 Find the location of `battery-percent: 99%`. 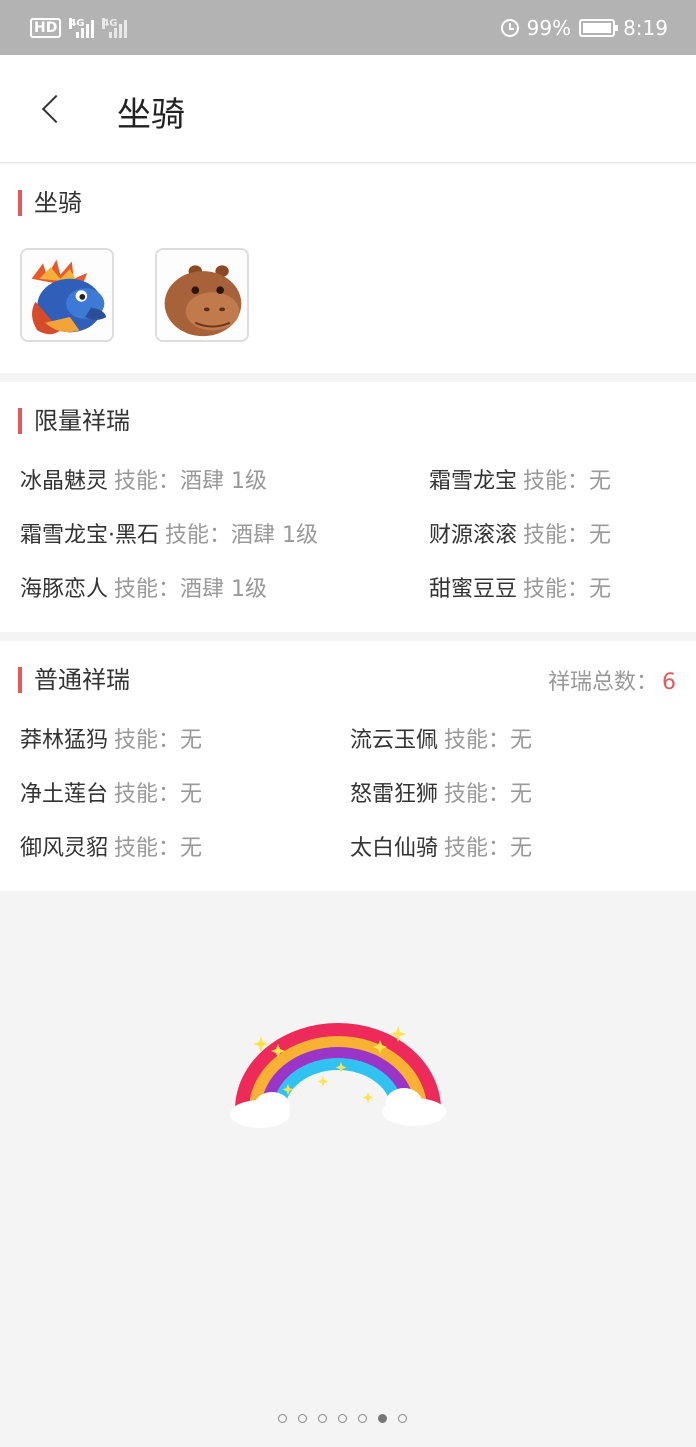

battery-percent: 99% is located at coordinates (549, 27).